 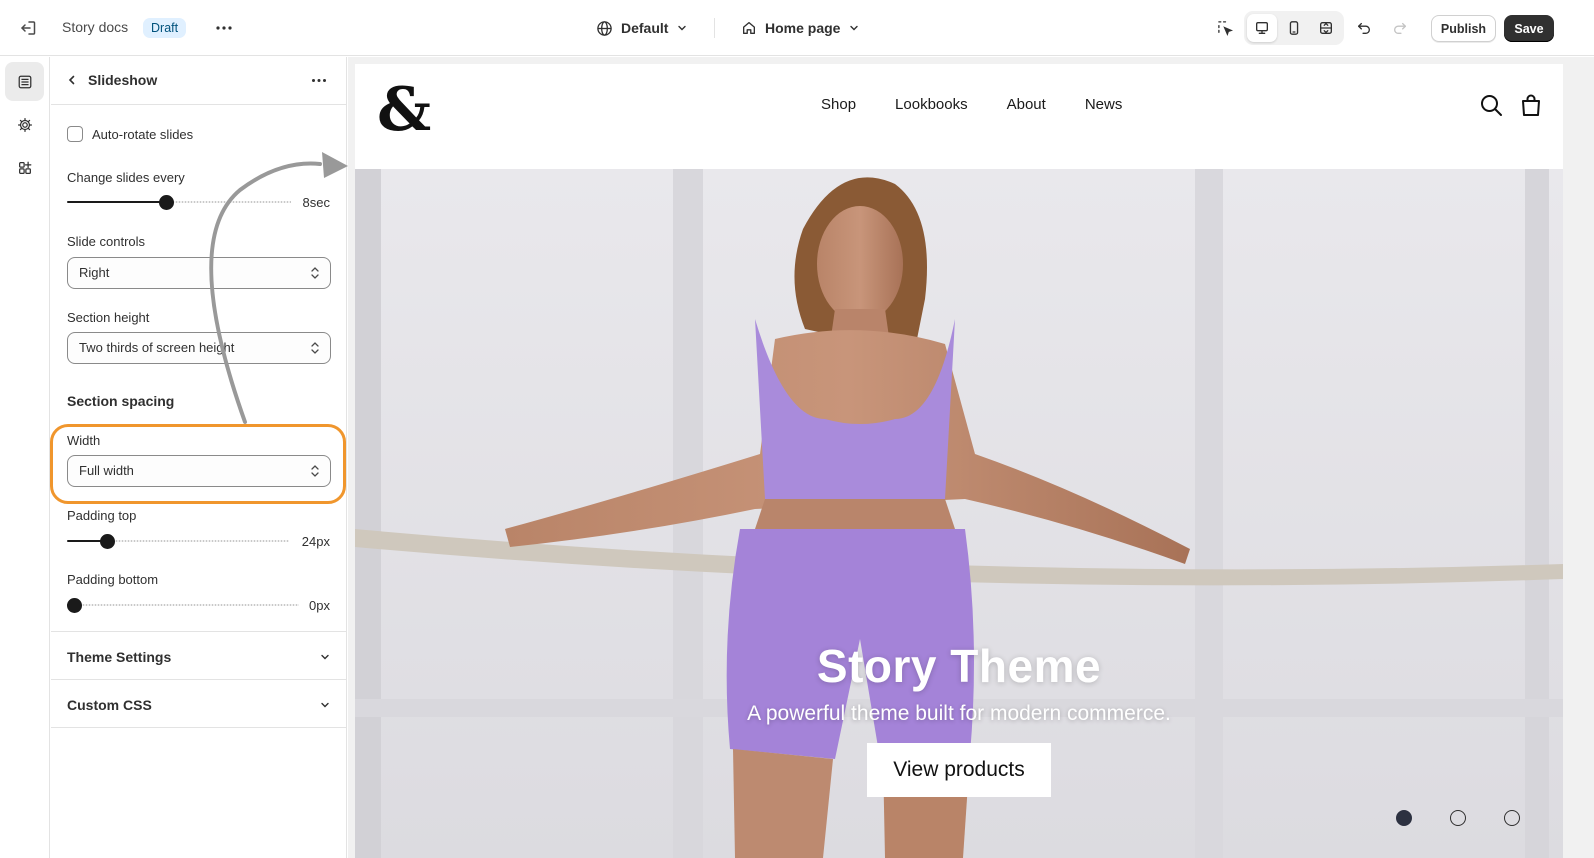 What do you see at coordinates (119, 657) in the screenshot?
I see `collapsible-label: Theme Settings` at bounding box center [119, 657].